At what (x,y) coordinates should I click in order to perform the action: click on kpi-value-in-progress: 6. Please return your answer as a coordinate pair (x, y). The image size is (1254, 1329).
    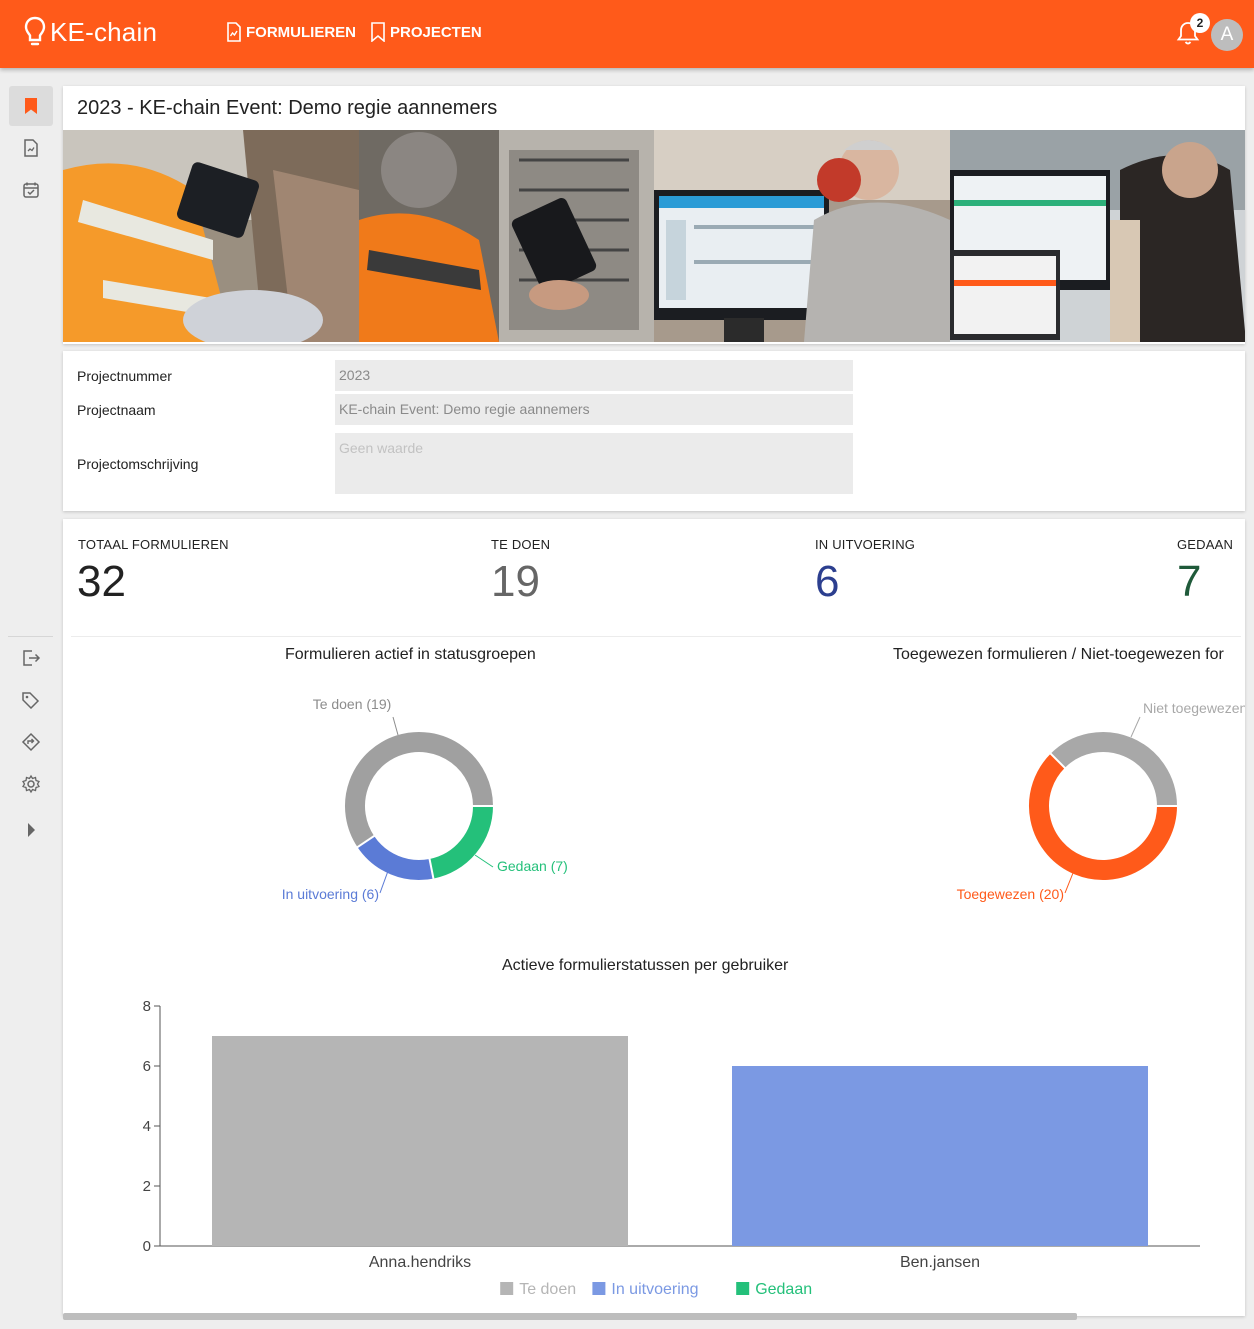
    Looking at the image, I should click on (827, 581).